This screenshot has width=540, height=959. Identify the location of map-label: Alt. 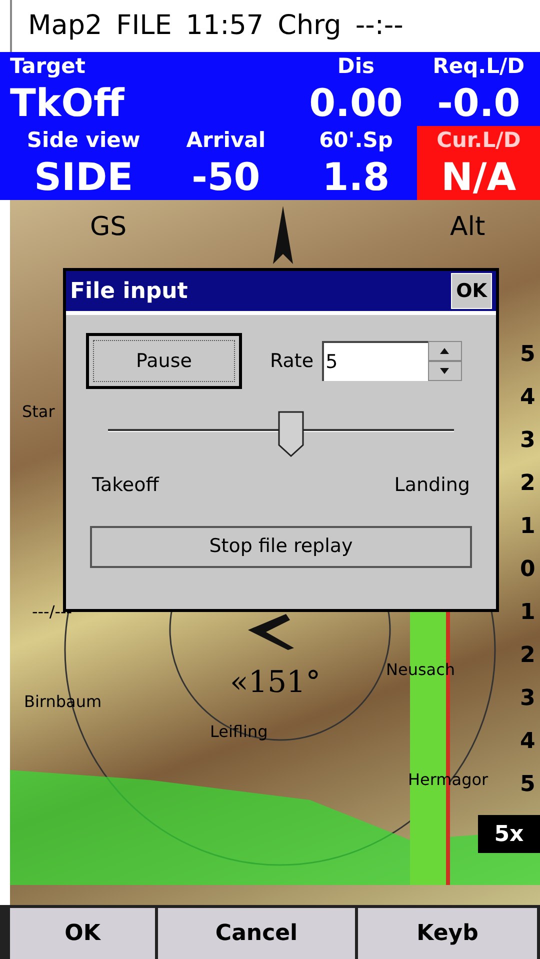
(468, 227).